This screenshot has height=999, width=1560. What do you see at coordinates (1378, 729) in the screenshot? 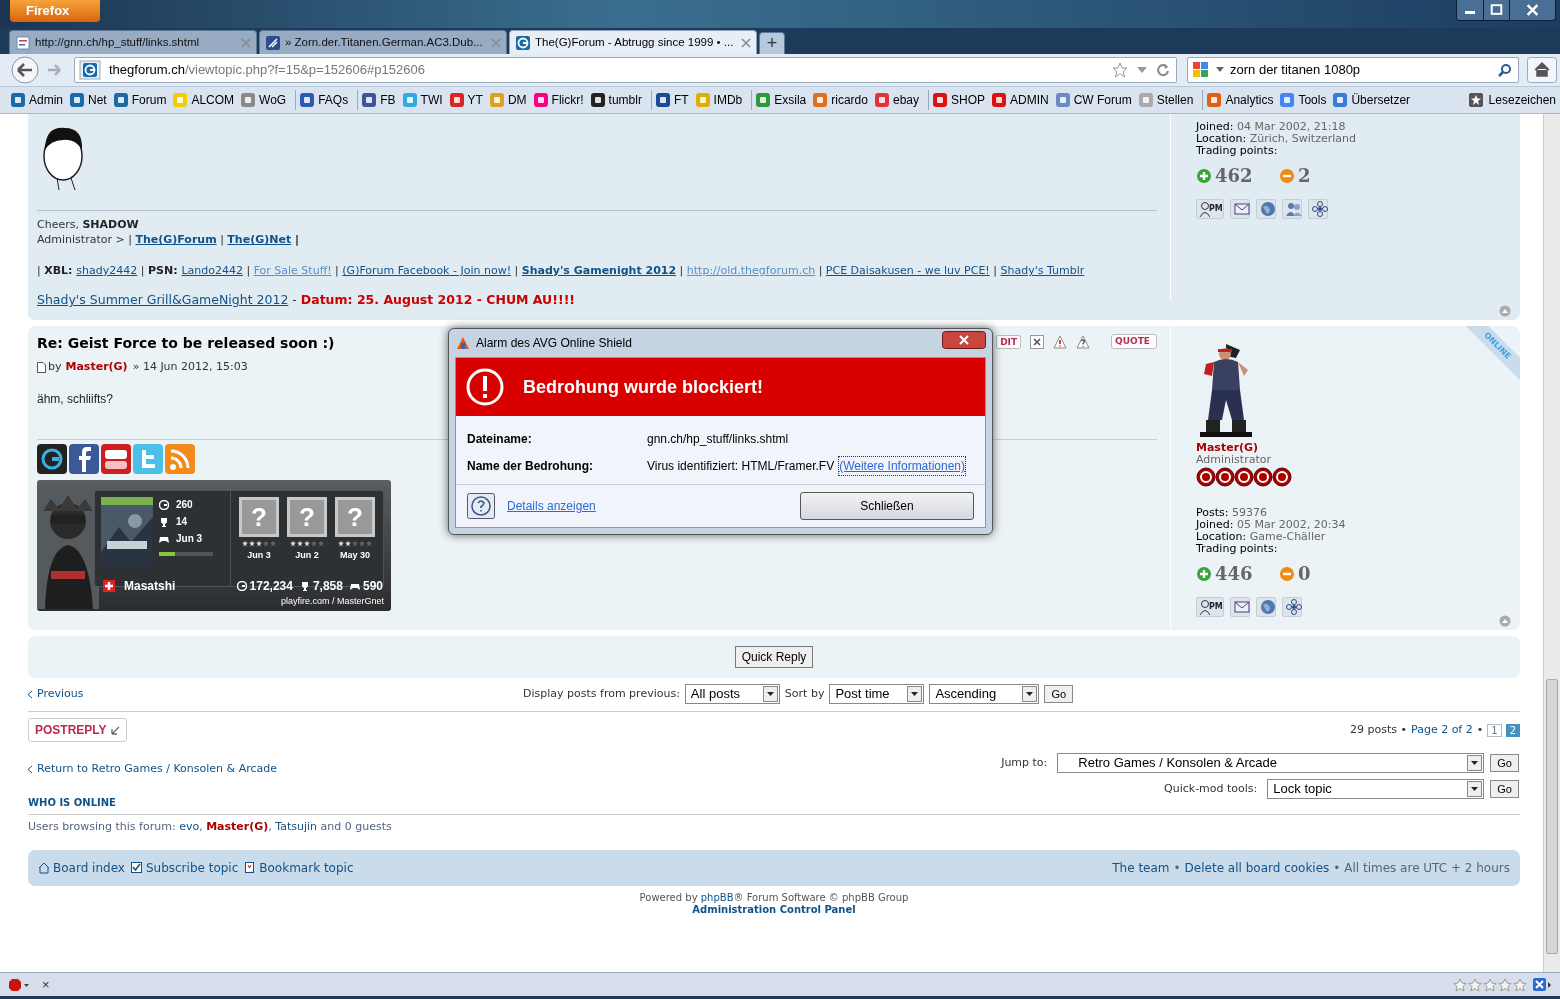
I see `post-count: 29 posts •` at bounding box center [1378, 729].